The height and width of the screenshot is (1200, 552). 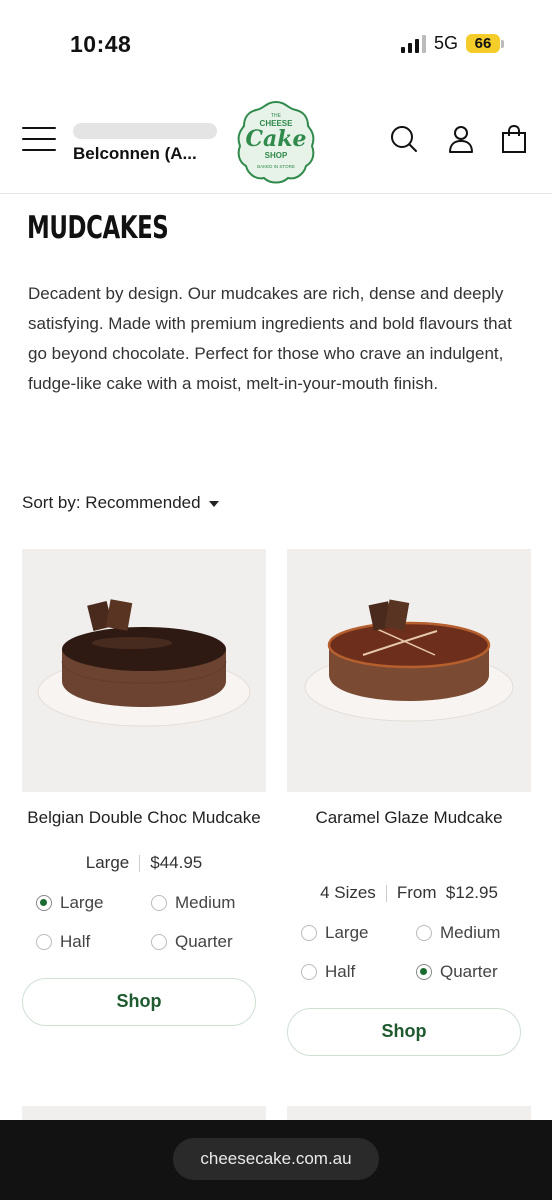 What do you see at coordinates (404, 139) in the screenshot?
I see `search-icon` at bounding box center [404, 139].